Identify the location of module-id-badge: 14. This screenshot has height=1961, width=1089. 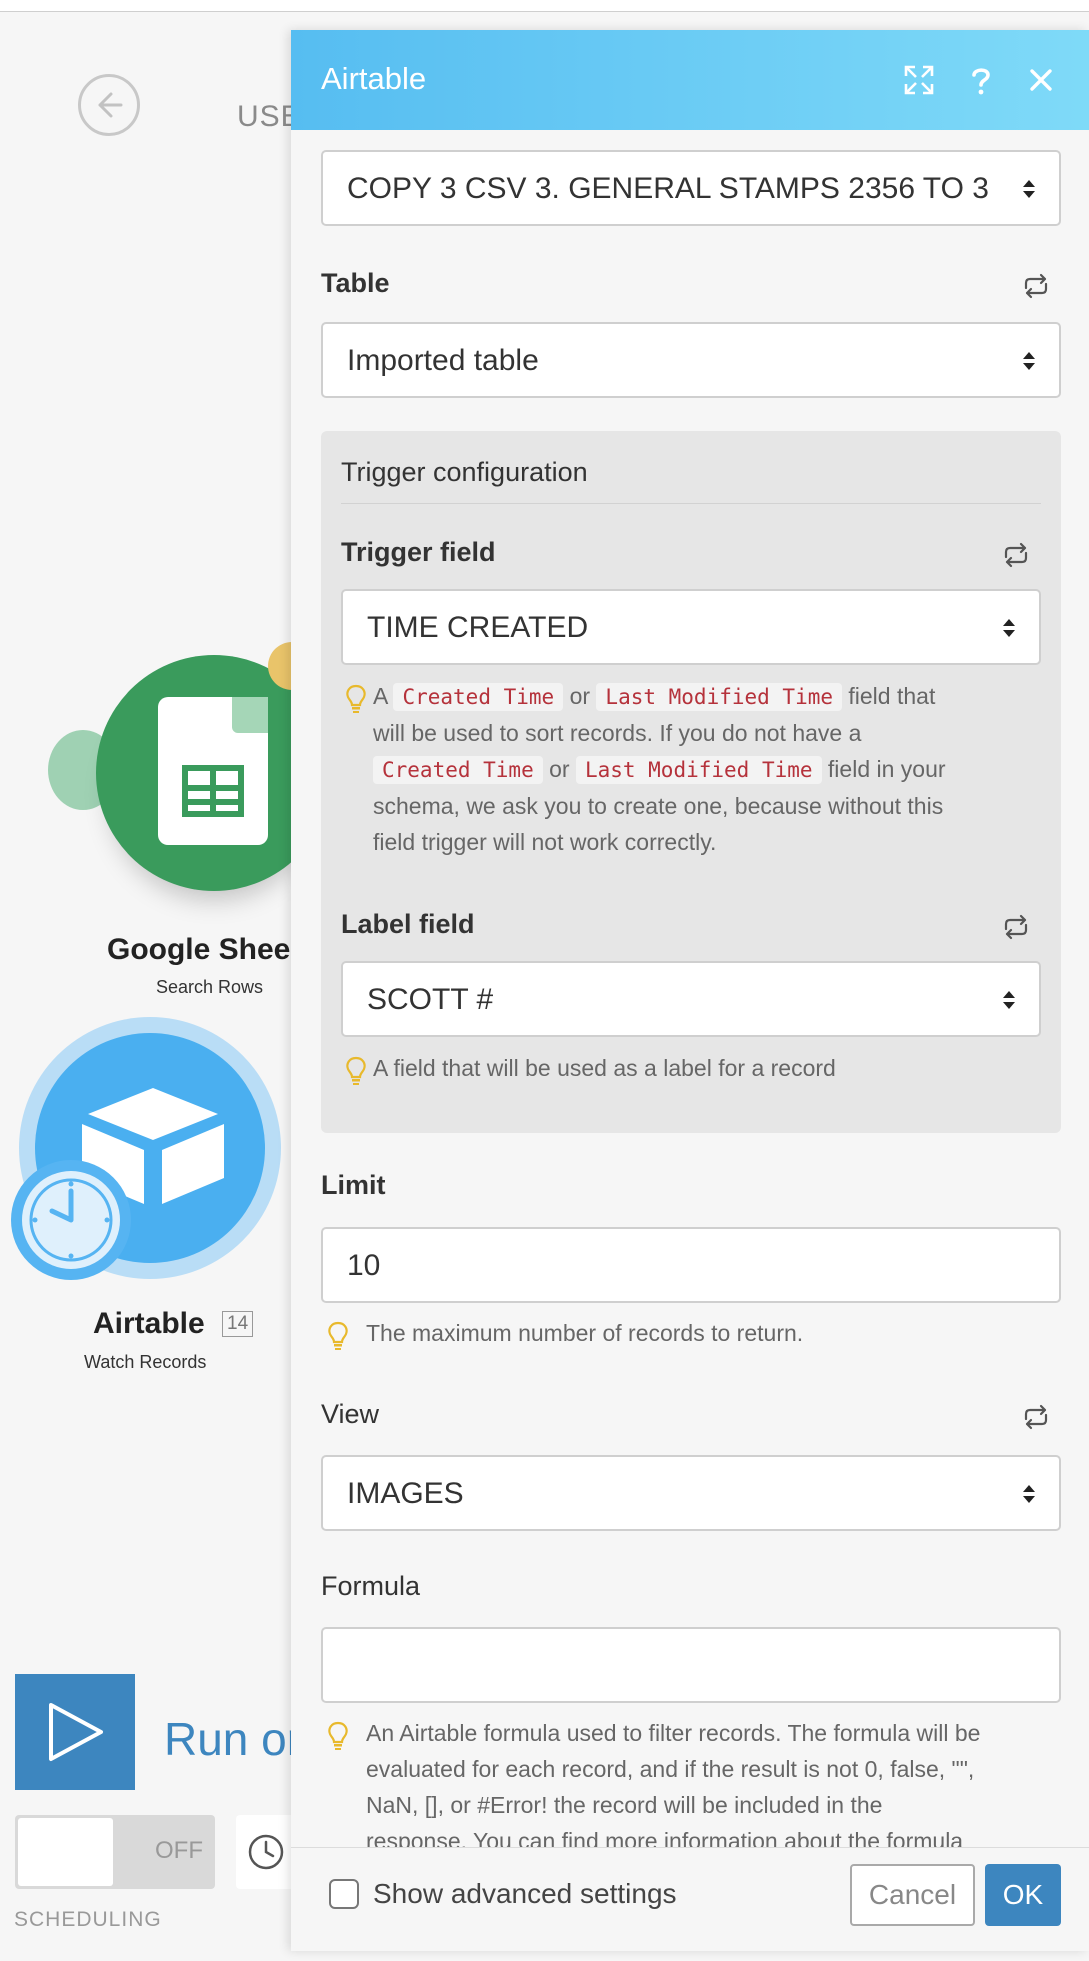
(238, 1324).